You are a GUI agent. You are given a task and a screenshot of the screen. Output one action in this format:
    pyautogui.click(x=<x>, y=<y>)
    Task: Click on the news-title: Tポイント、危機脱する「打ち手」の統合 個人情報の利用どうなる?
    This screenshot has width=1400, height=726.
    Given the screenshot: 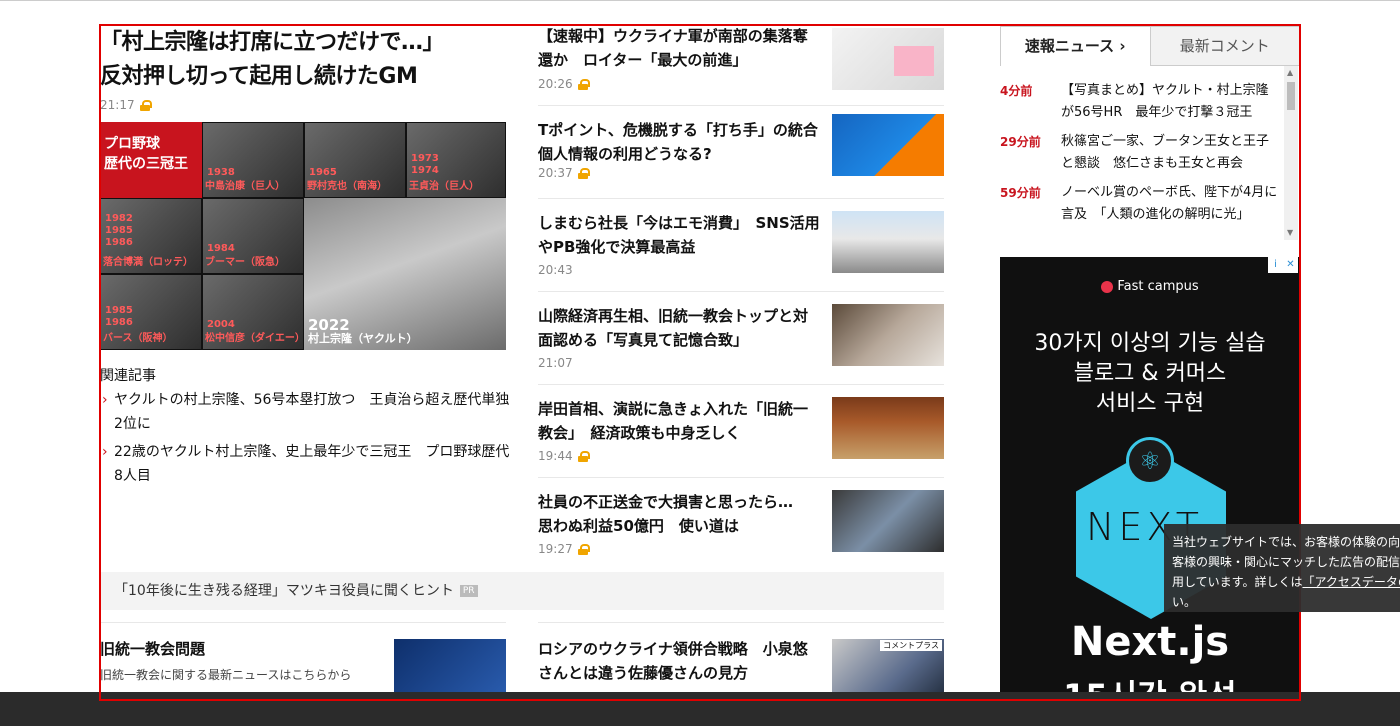 What is the action you would take?
    pyautogui.click(x=685, y=142)
    